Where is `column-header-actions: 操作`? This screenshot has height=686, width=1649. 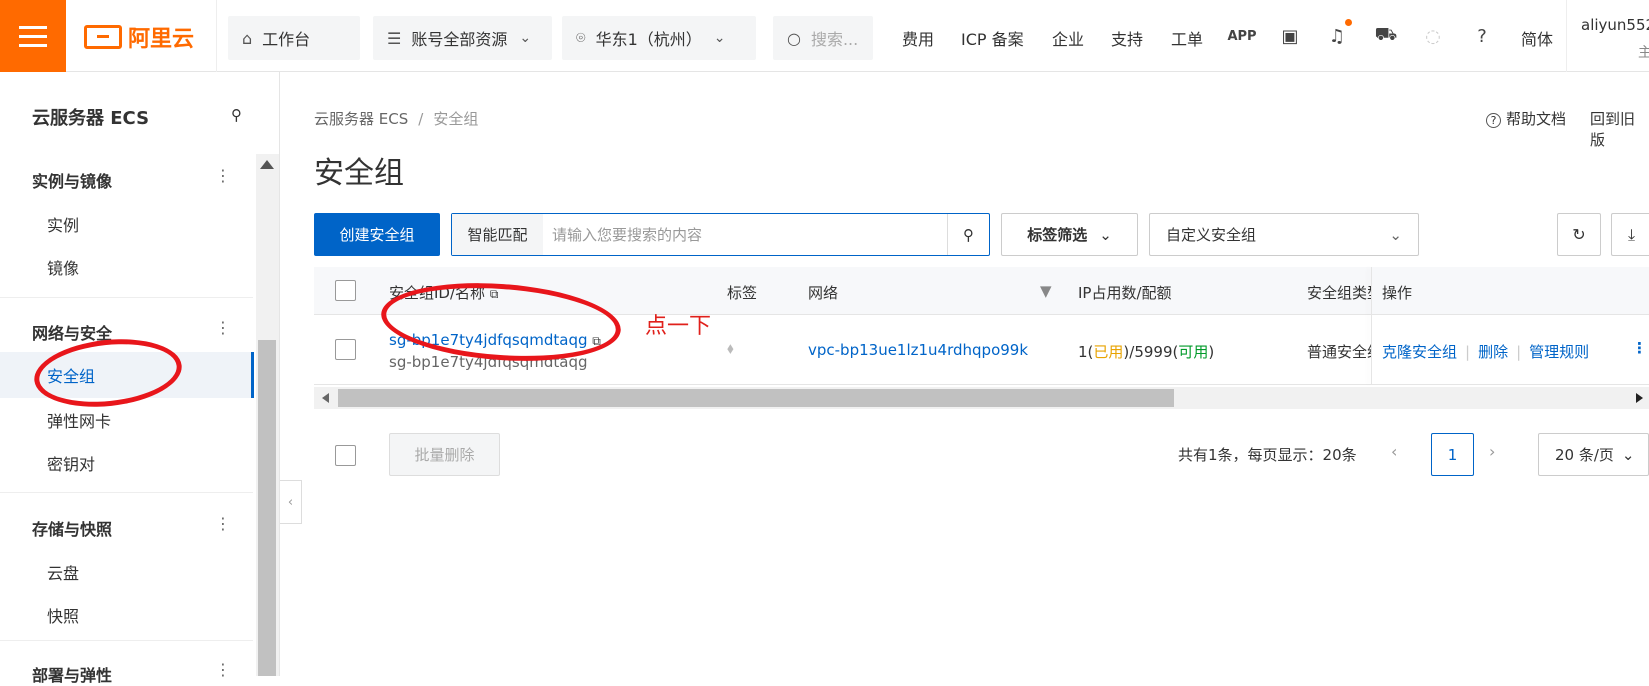 column-header-actions: 操作 is located at coordinates (1397, 293).